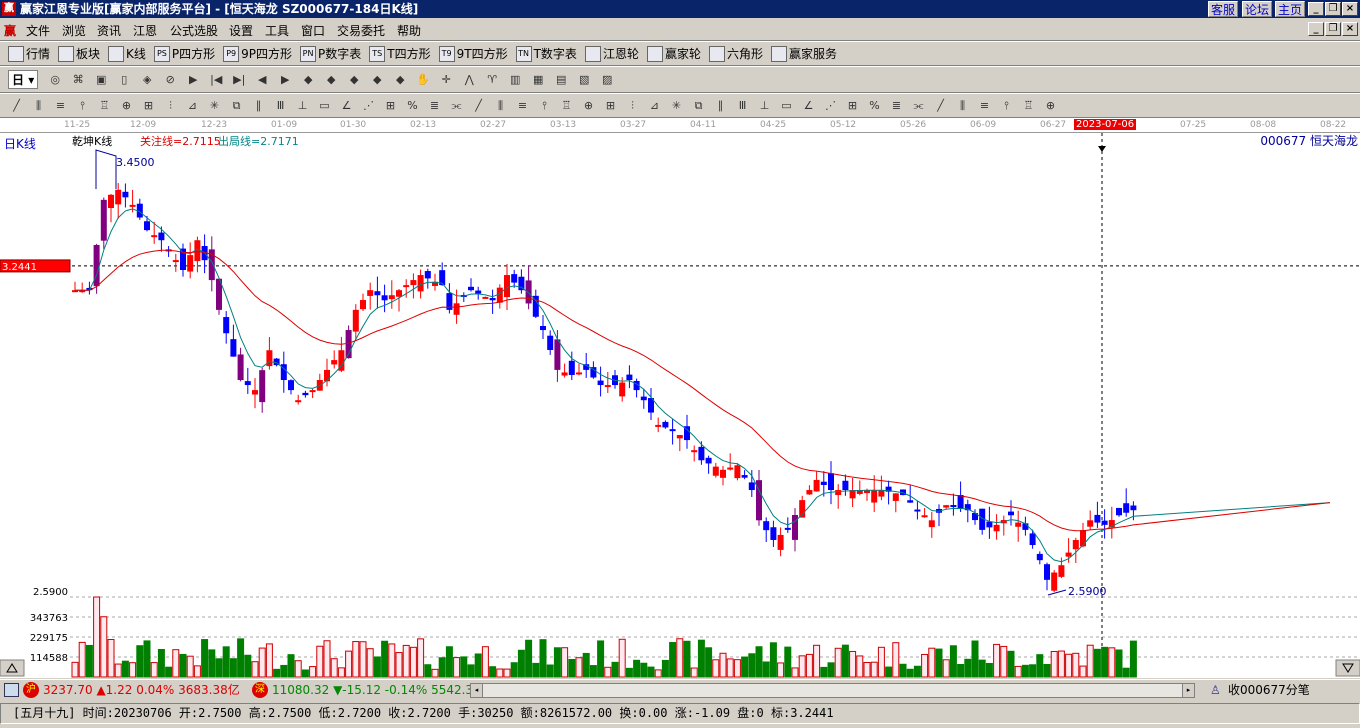 The width and height of the screenshot is (1360, 728). What do you see at coordinates (1290, 9) in the screenshot?
I see `home-link: 主页` at bounding box center [1290, 9].